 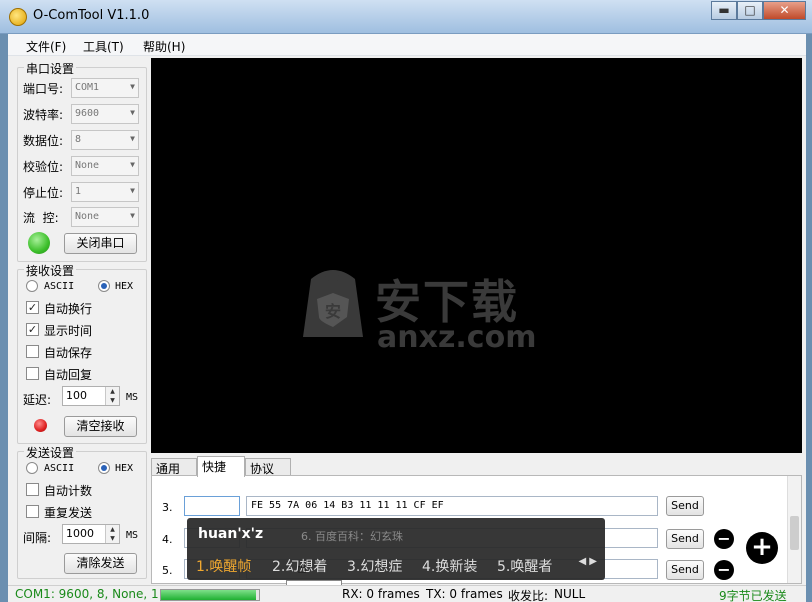 What do you see at coordinates (68, 309) in the screenshot?
I see `auto-wrap-label: 自动换行` at bounding box center [68, 309].